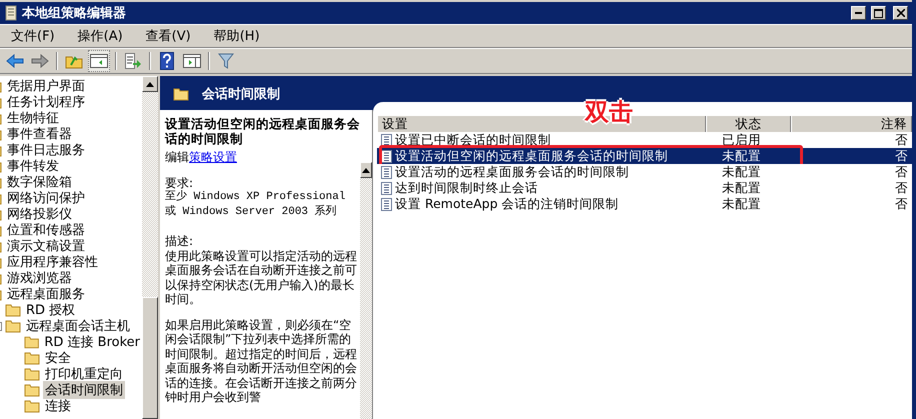  What do you see at coordinates (39, 134) in the screenshot?
I see `tree-item: 事件查看器` at bounding box center [39, 134].